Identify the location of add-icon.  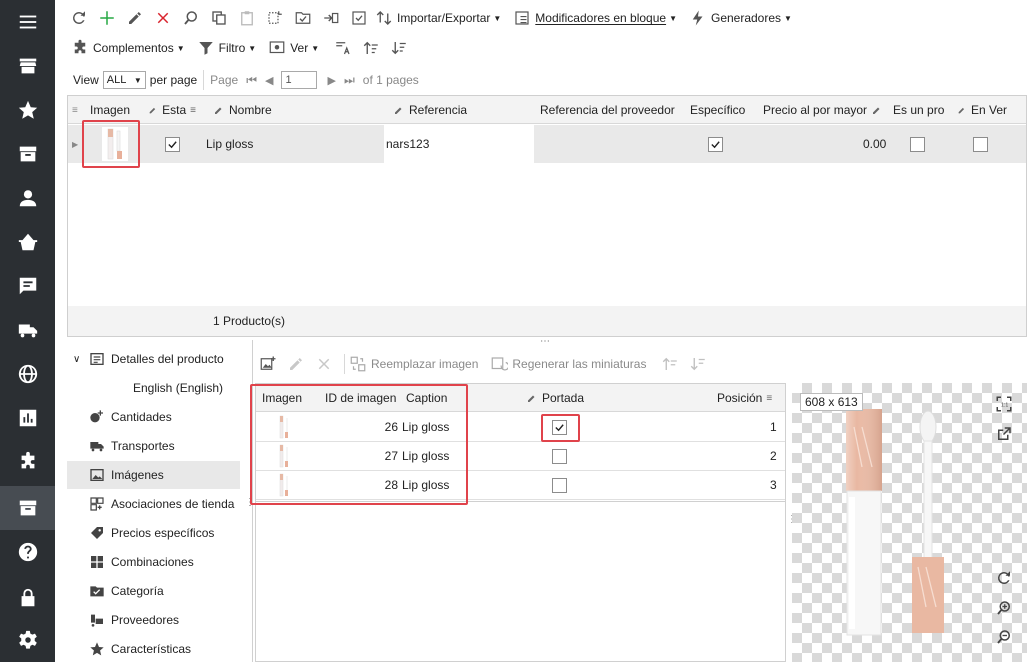
(107, 18).